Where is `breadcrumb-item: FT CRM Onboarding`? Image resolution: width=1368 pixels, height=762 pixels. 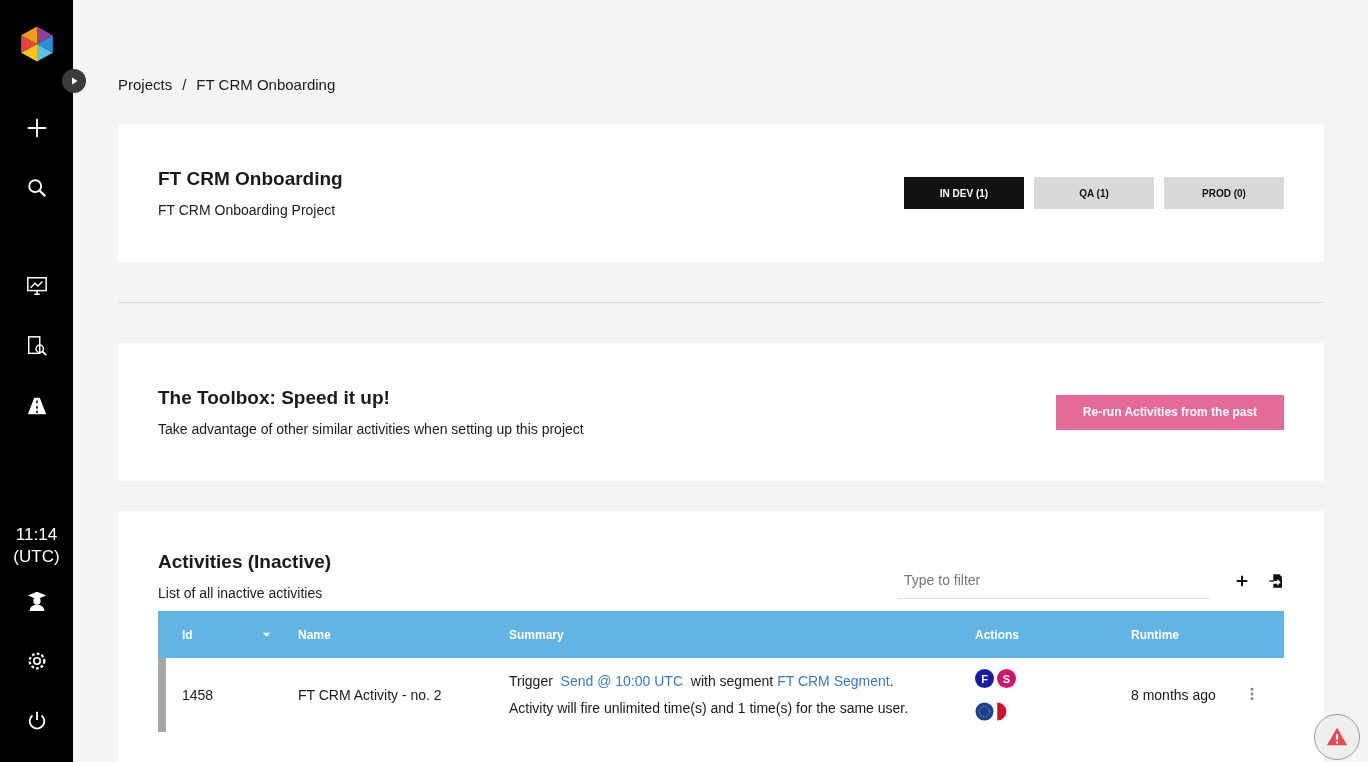
breadcrumb-item: FT CRM Onboarding is located at coordinates (266, 84).